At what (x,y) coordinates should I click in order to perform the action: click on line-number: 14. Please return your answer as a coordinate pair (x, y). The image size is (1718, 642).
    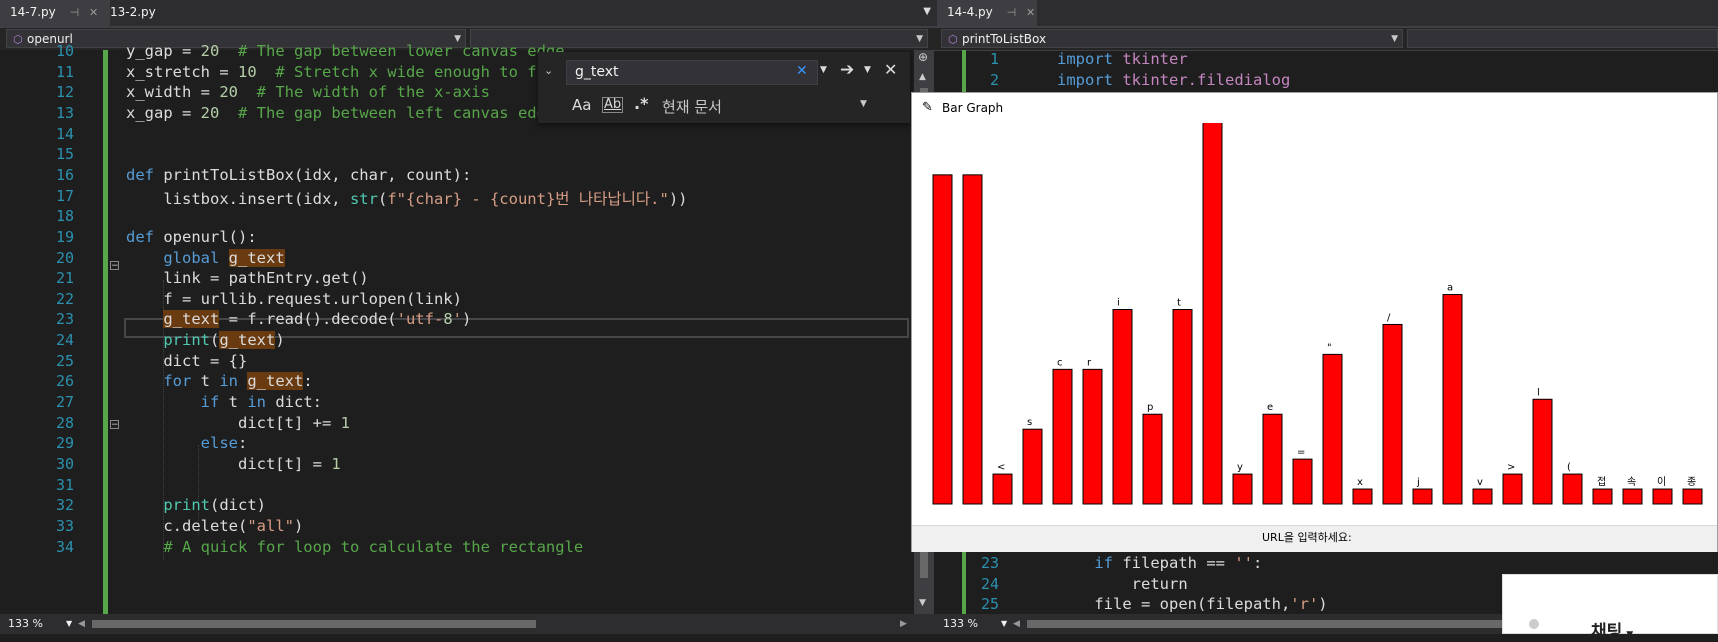
    Looking at the image, I should click on (64, 133).